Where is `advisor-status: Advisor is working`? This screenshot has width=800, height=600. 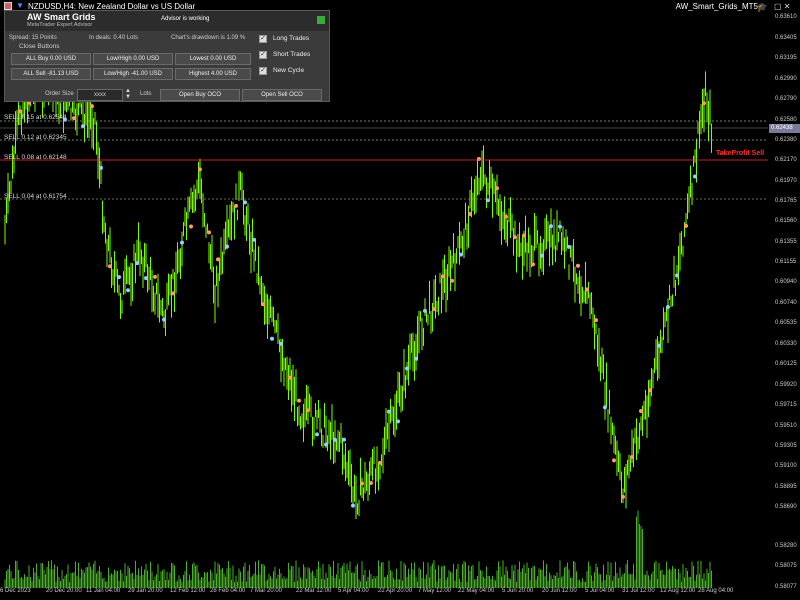
advisor-status: Advisor is working is located at coordinates (185, 19).